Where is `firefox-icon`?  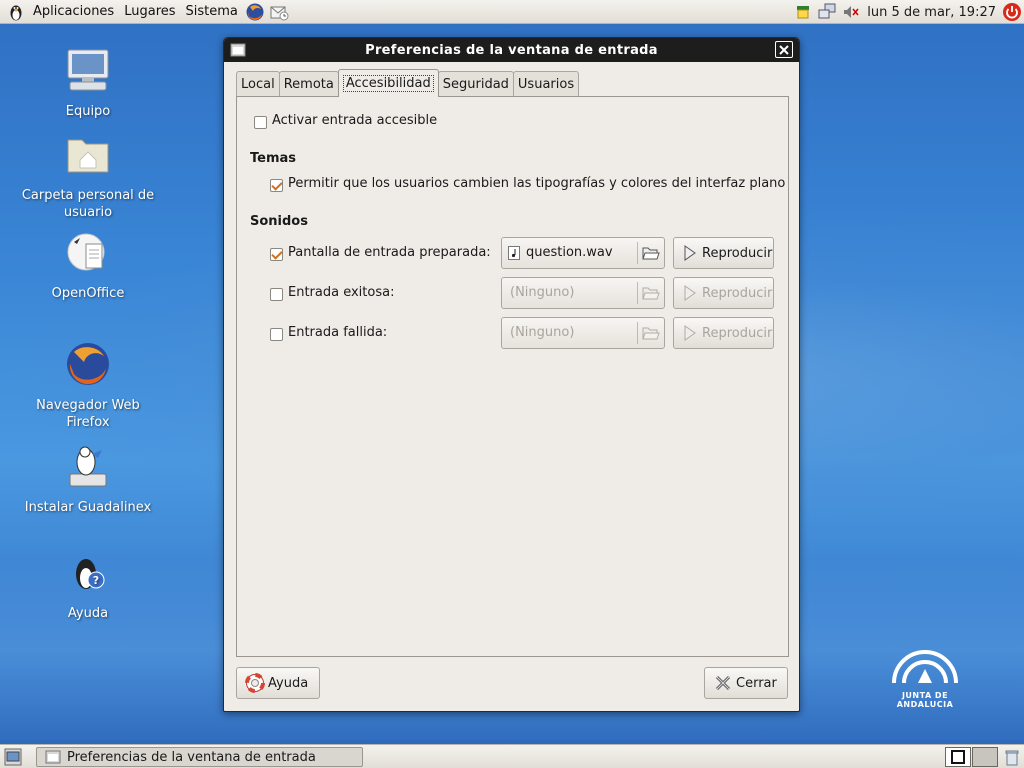 firefox-icon is located at coordinates (88, 364).